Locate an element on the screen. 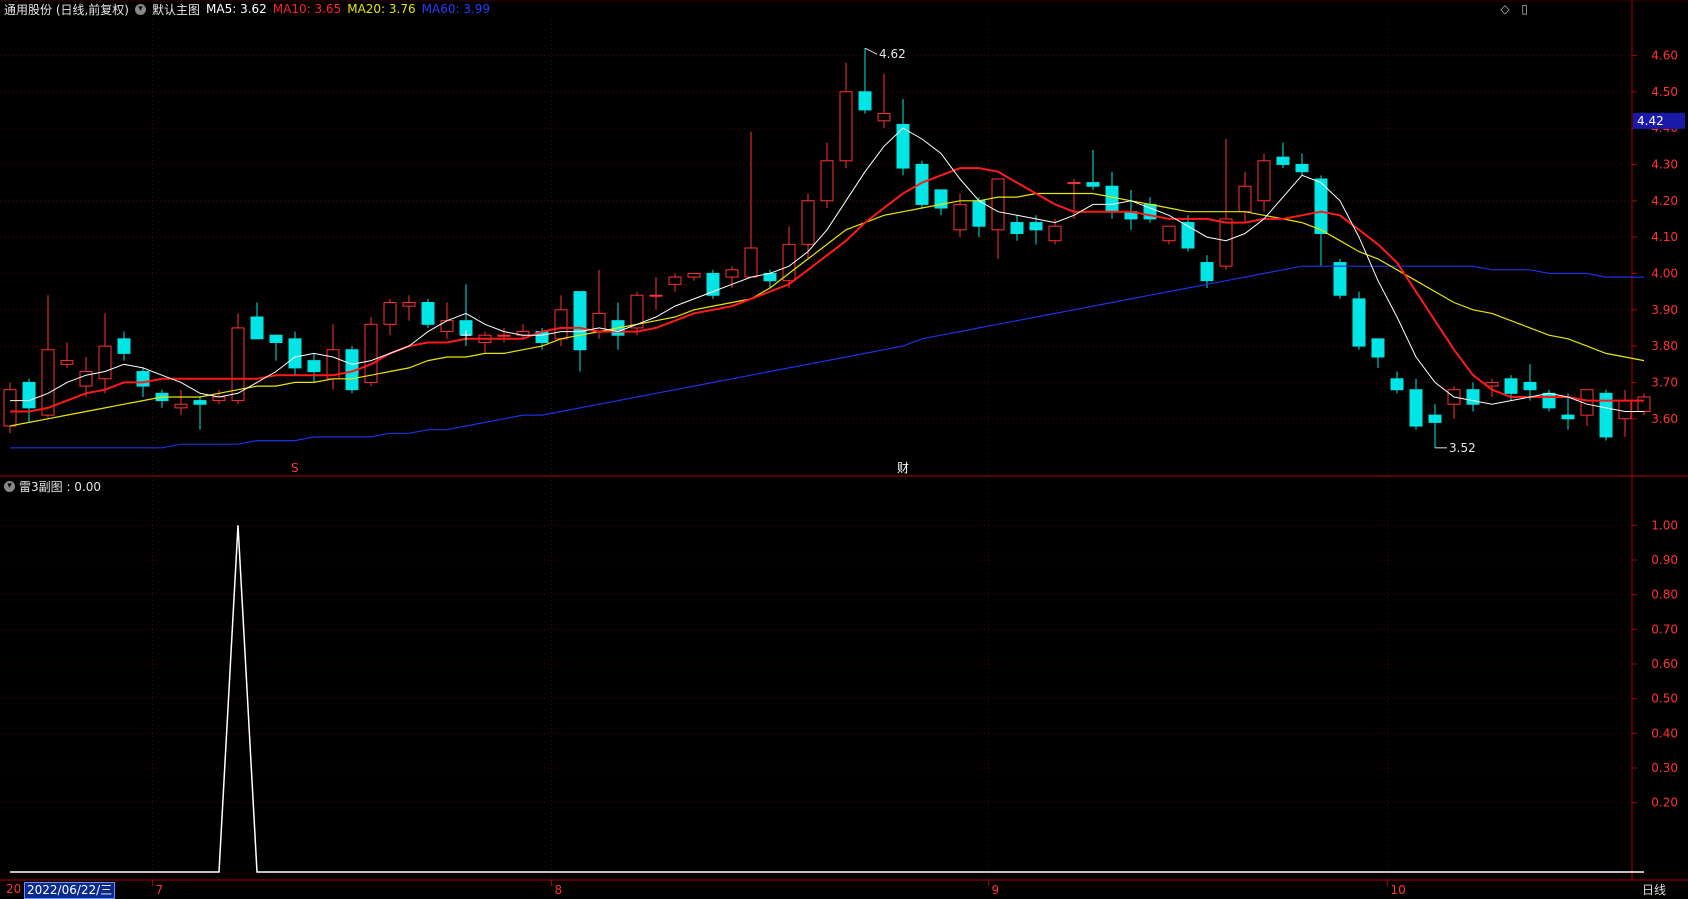  ma5-label: MA5: 3.62 is located at coordinates (236, 9).